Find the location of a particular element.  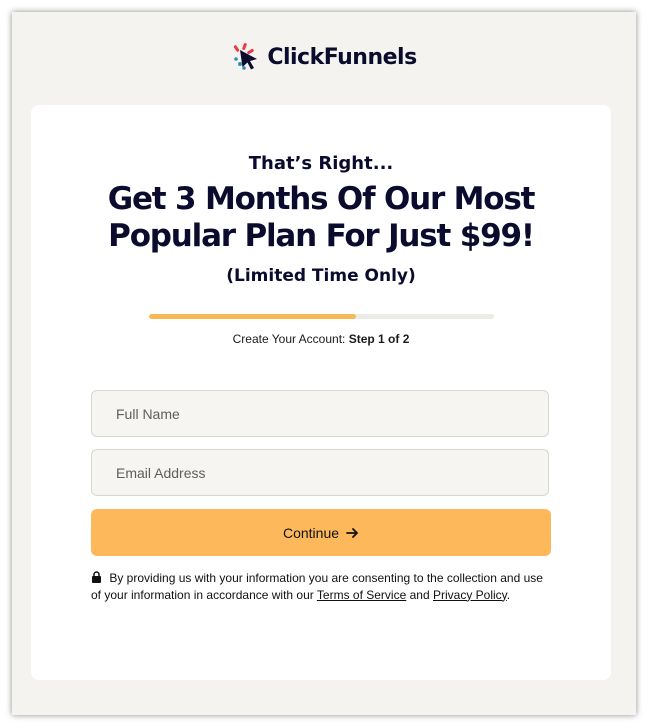

email-input is located at coordinates (320, 472).